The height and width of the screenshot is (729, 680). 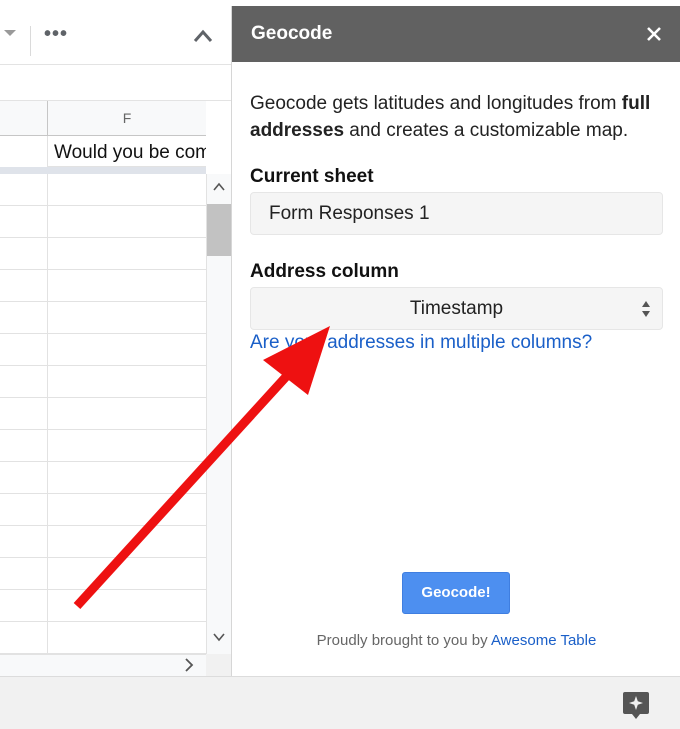 What do you see at coordinates (115, 35) in the screenshot?
I see `sheets-toolbar: •••` at bounding box center [115, 35].